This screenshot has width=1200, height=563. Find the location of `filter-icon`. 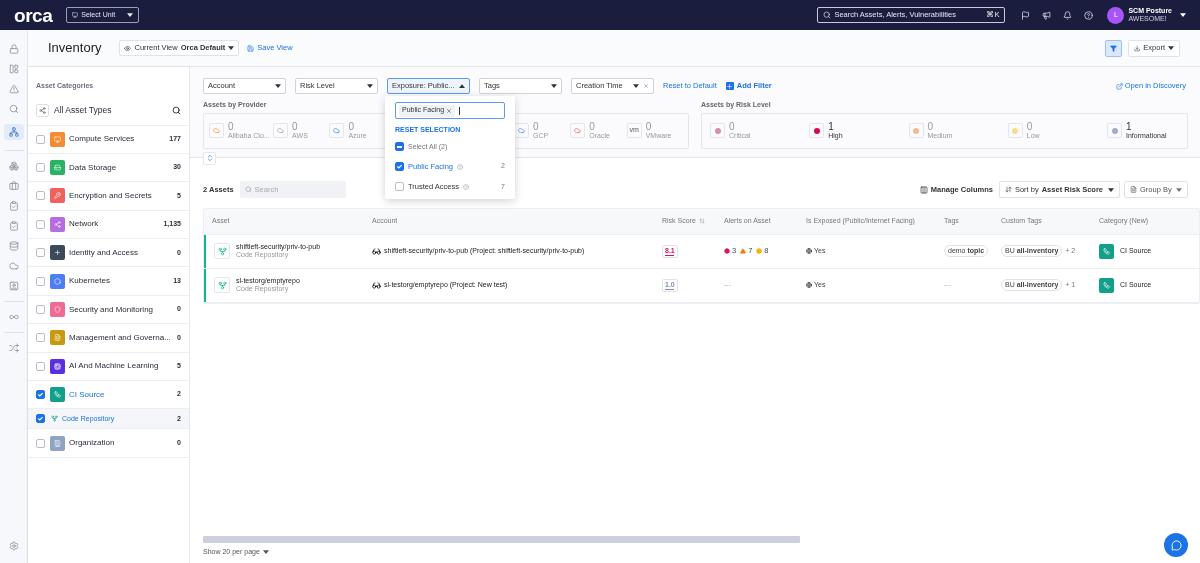

filter-icon is located at coordinates (1113, 48).